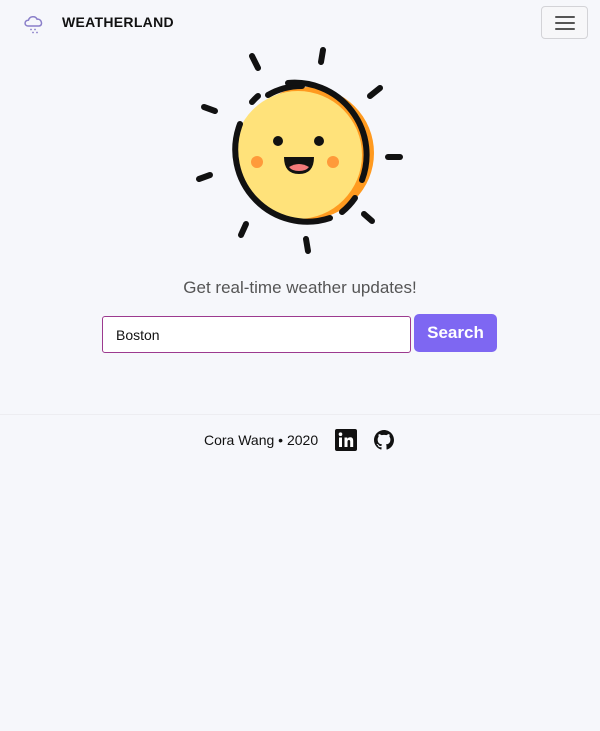 Image resolution: width=600 pixels, height=731 pixels. Describe the element at coordinates (300, 287) in the screenshot. I see `tagline: Get real-time weather updates!` at that location.